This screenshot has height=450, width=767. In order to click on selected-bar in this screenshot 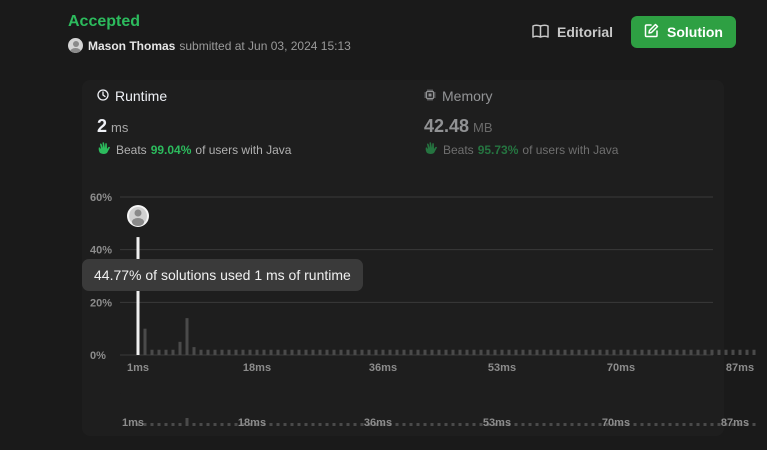, I will do `click(138, 296)`.